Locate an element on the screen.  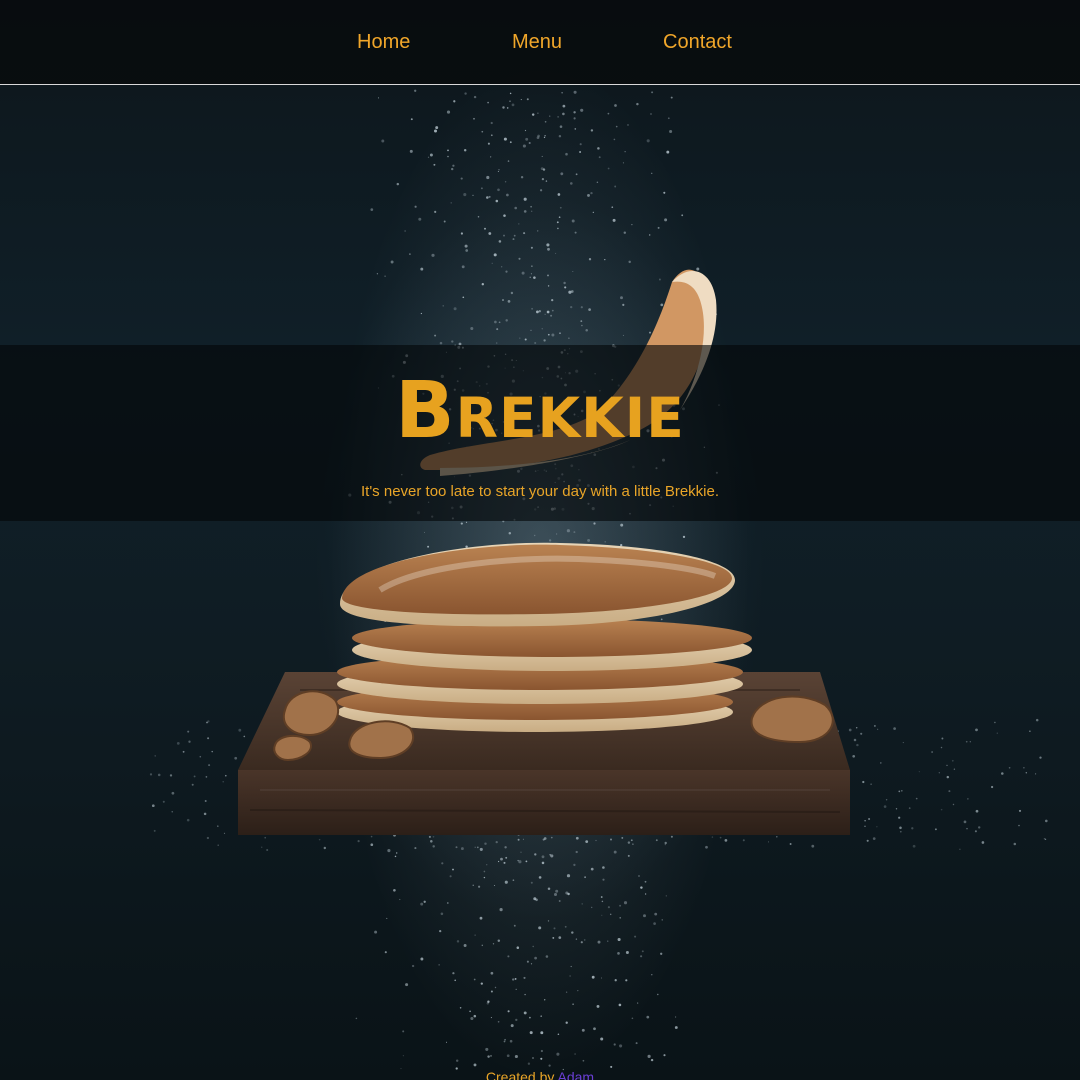
nav-menu-link: Menu is located at coordinates (537, 42).